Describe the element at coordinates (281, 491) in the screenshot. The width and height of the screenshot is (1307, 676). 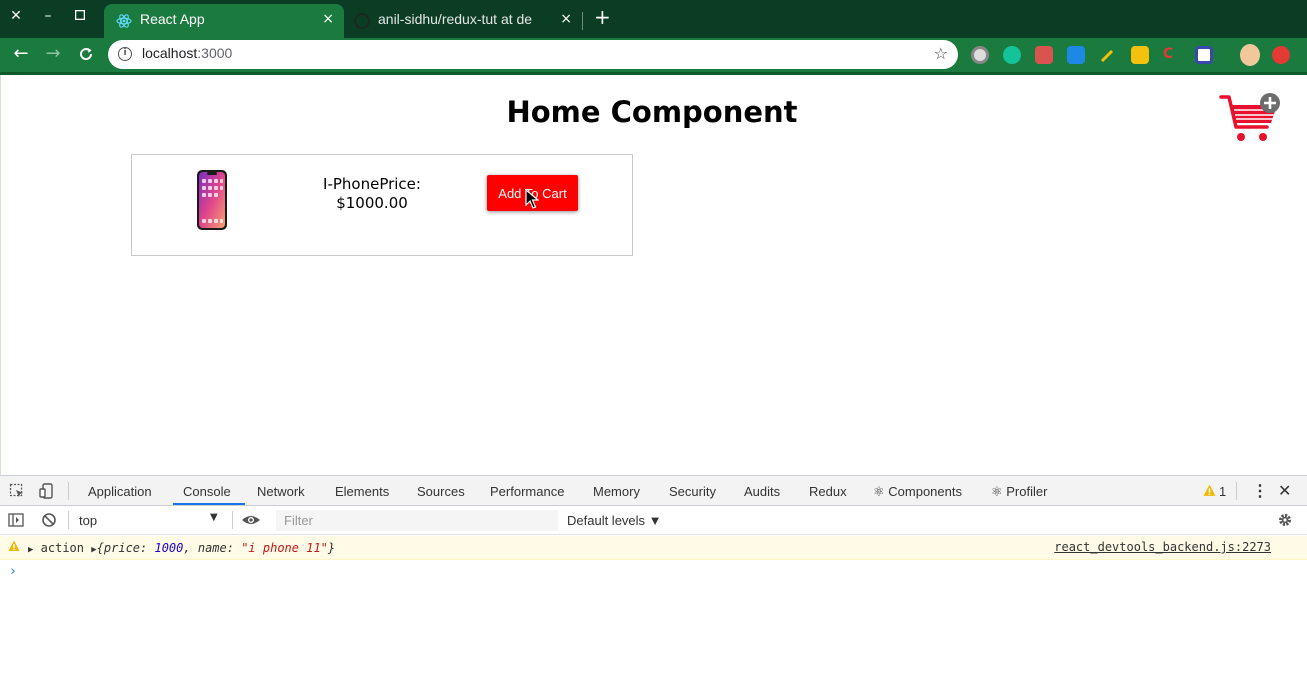
I see `devtools-tab-network: Network` at that location.